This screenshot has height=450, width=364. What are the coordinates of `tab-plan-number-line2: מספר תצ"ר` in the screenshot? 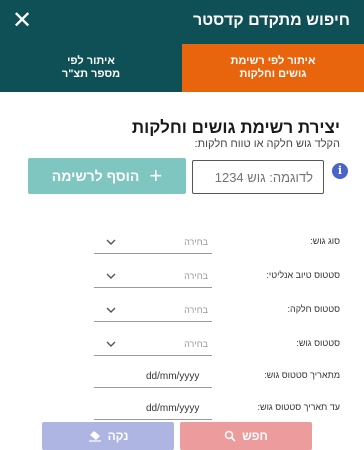 It's located at (91, 74).